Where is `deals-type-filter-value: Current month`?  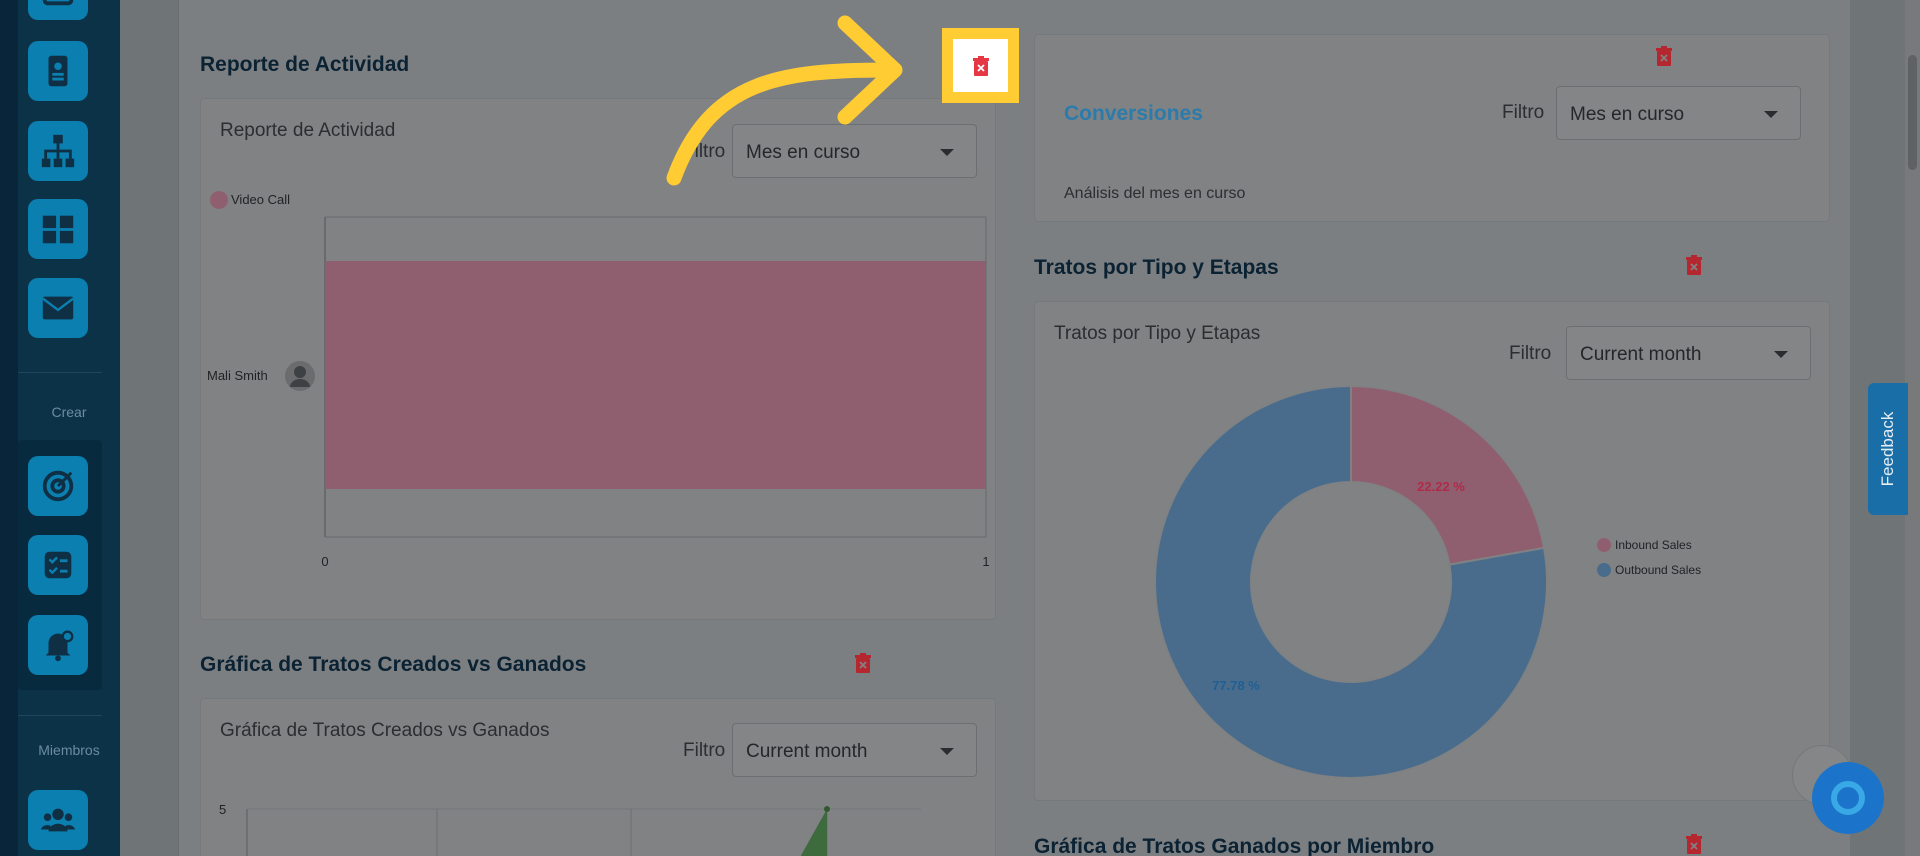 deals-type-filter-value: Current month is located at coordinates (1641, 354).